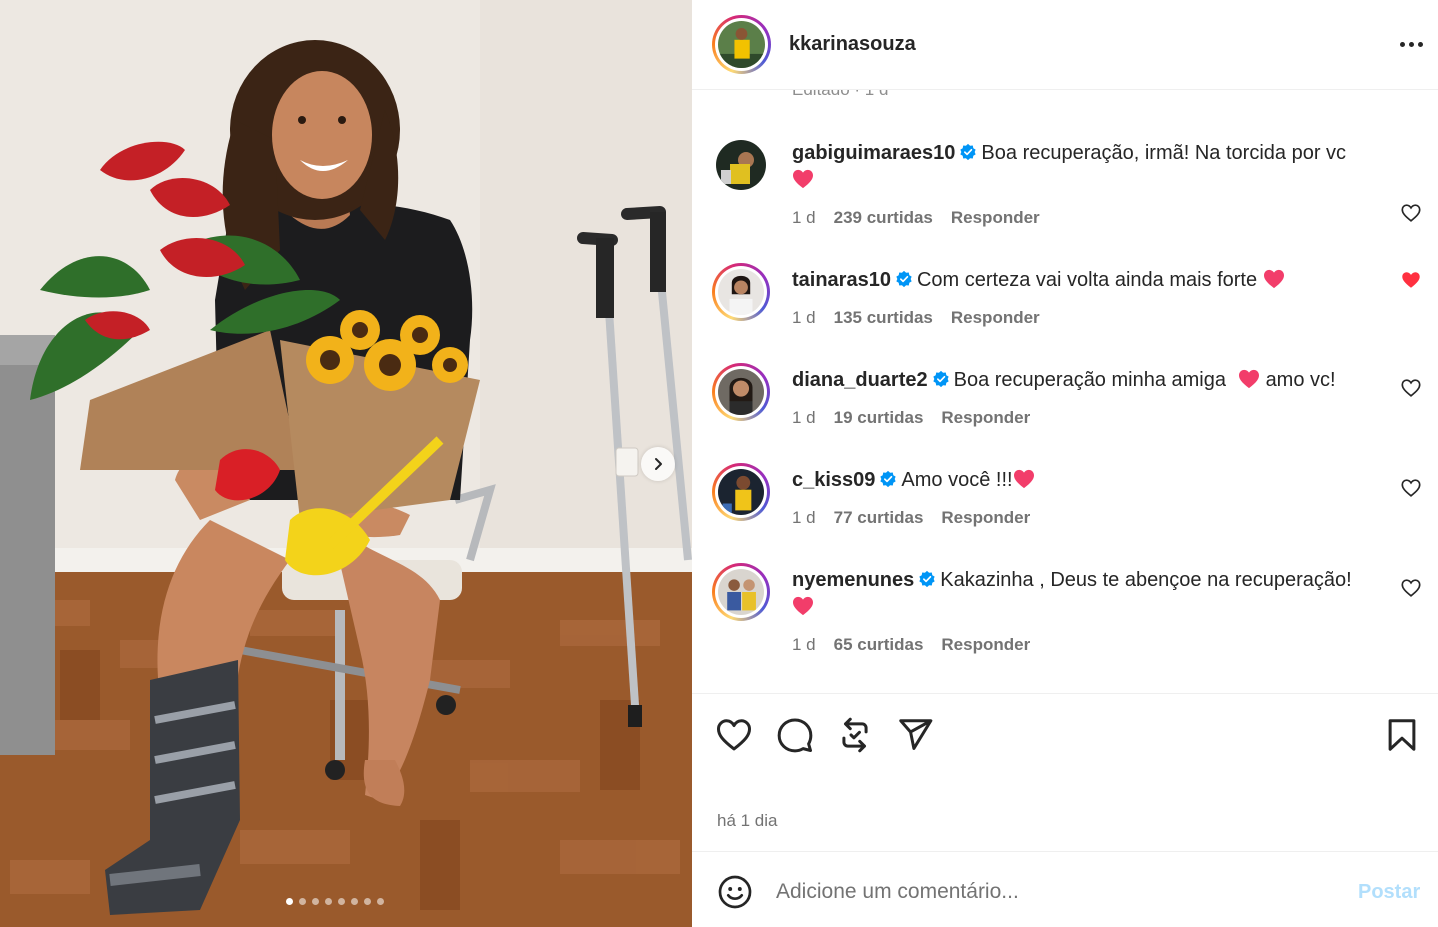  Describe the element at coordinates (1056, 892) in the screenshot. I see `comment-input` at that location.